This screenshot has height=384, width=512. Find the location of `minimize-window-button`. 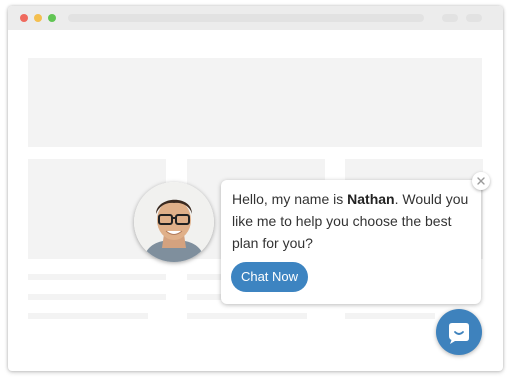

minimize-window-button is located at coordinates (38, 18).